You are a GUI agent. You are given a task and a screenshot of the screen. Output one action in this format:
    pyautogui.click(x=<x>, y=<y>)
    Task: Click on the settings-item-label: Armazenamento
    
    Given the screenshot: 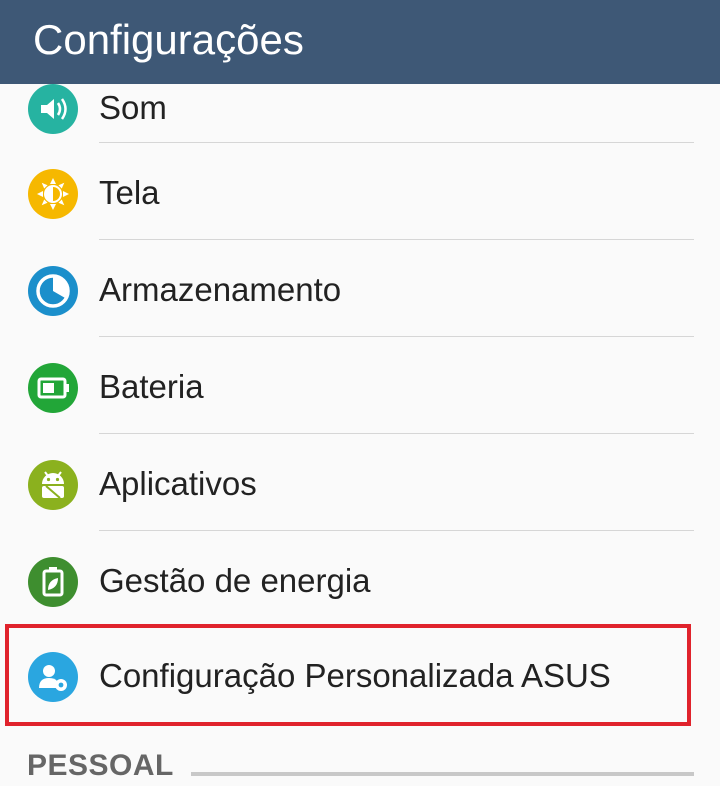 What is the action you would take?
    pyautogui.click(x=220, y=289)
    